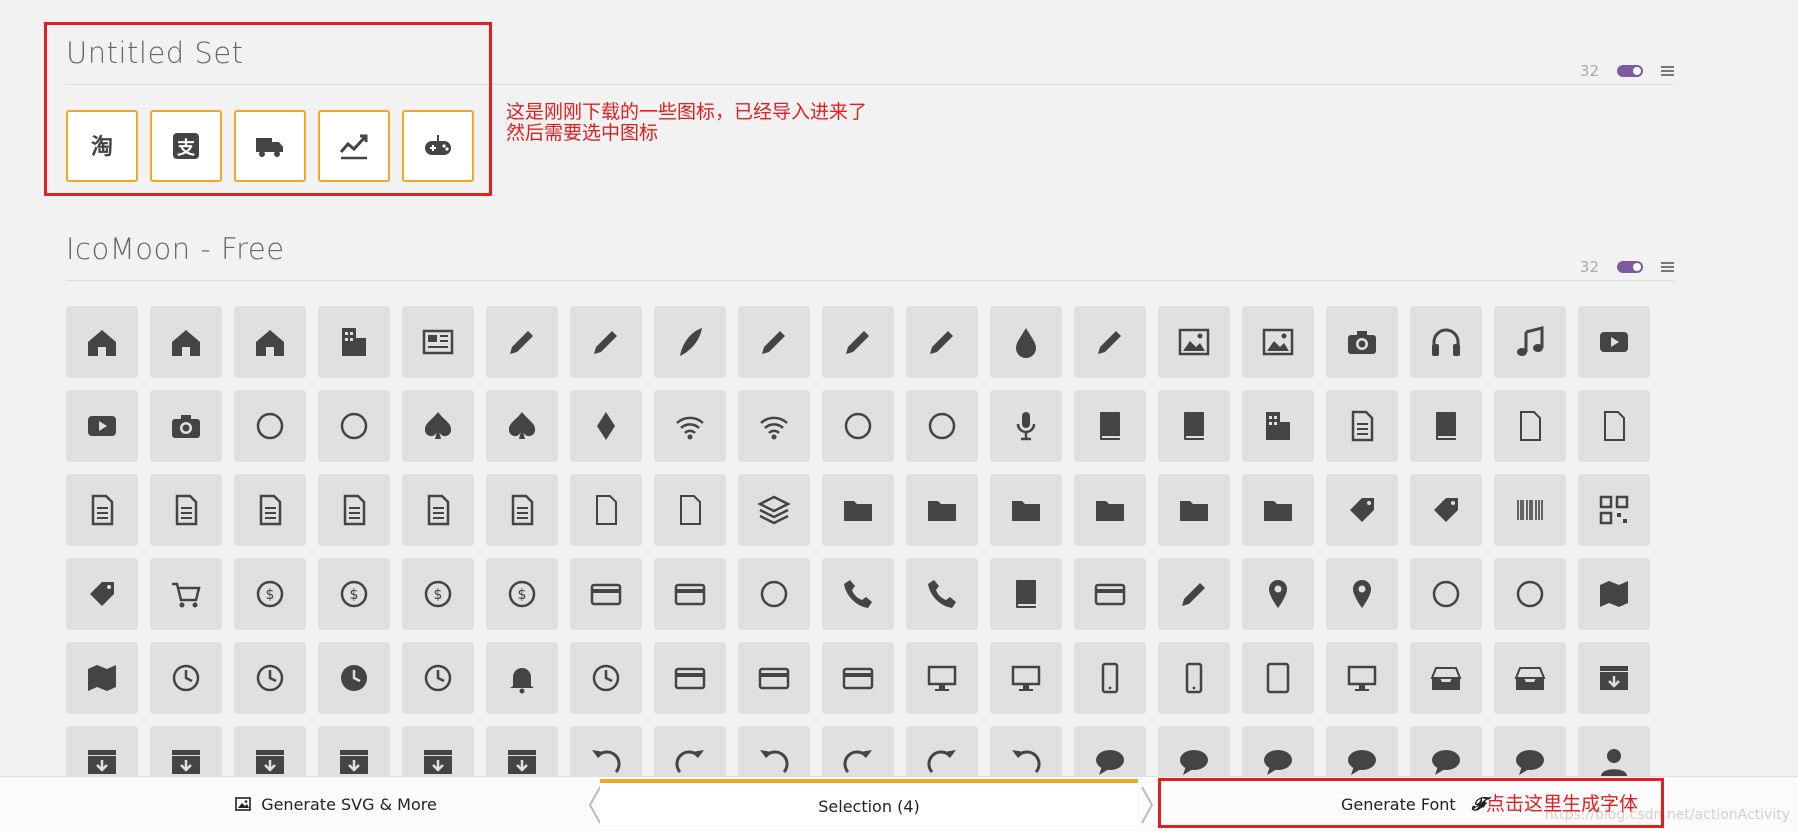  Describe the element at coordinates (1147, 805) in the screenshot. I see `chevron-right-icon` at that location.